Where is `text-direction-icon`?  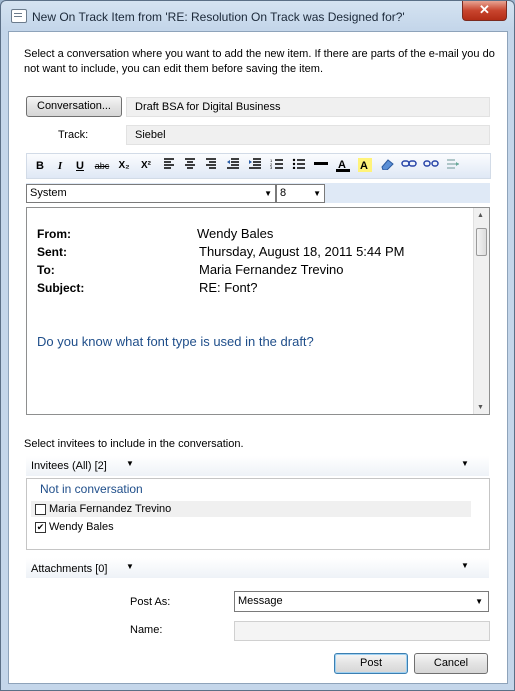 text-direction-icon is located at coordinates (453, 166).